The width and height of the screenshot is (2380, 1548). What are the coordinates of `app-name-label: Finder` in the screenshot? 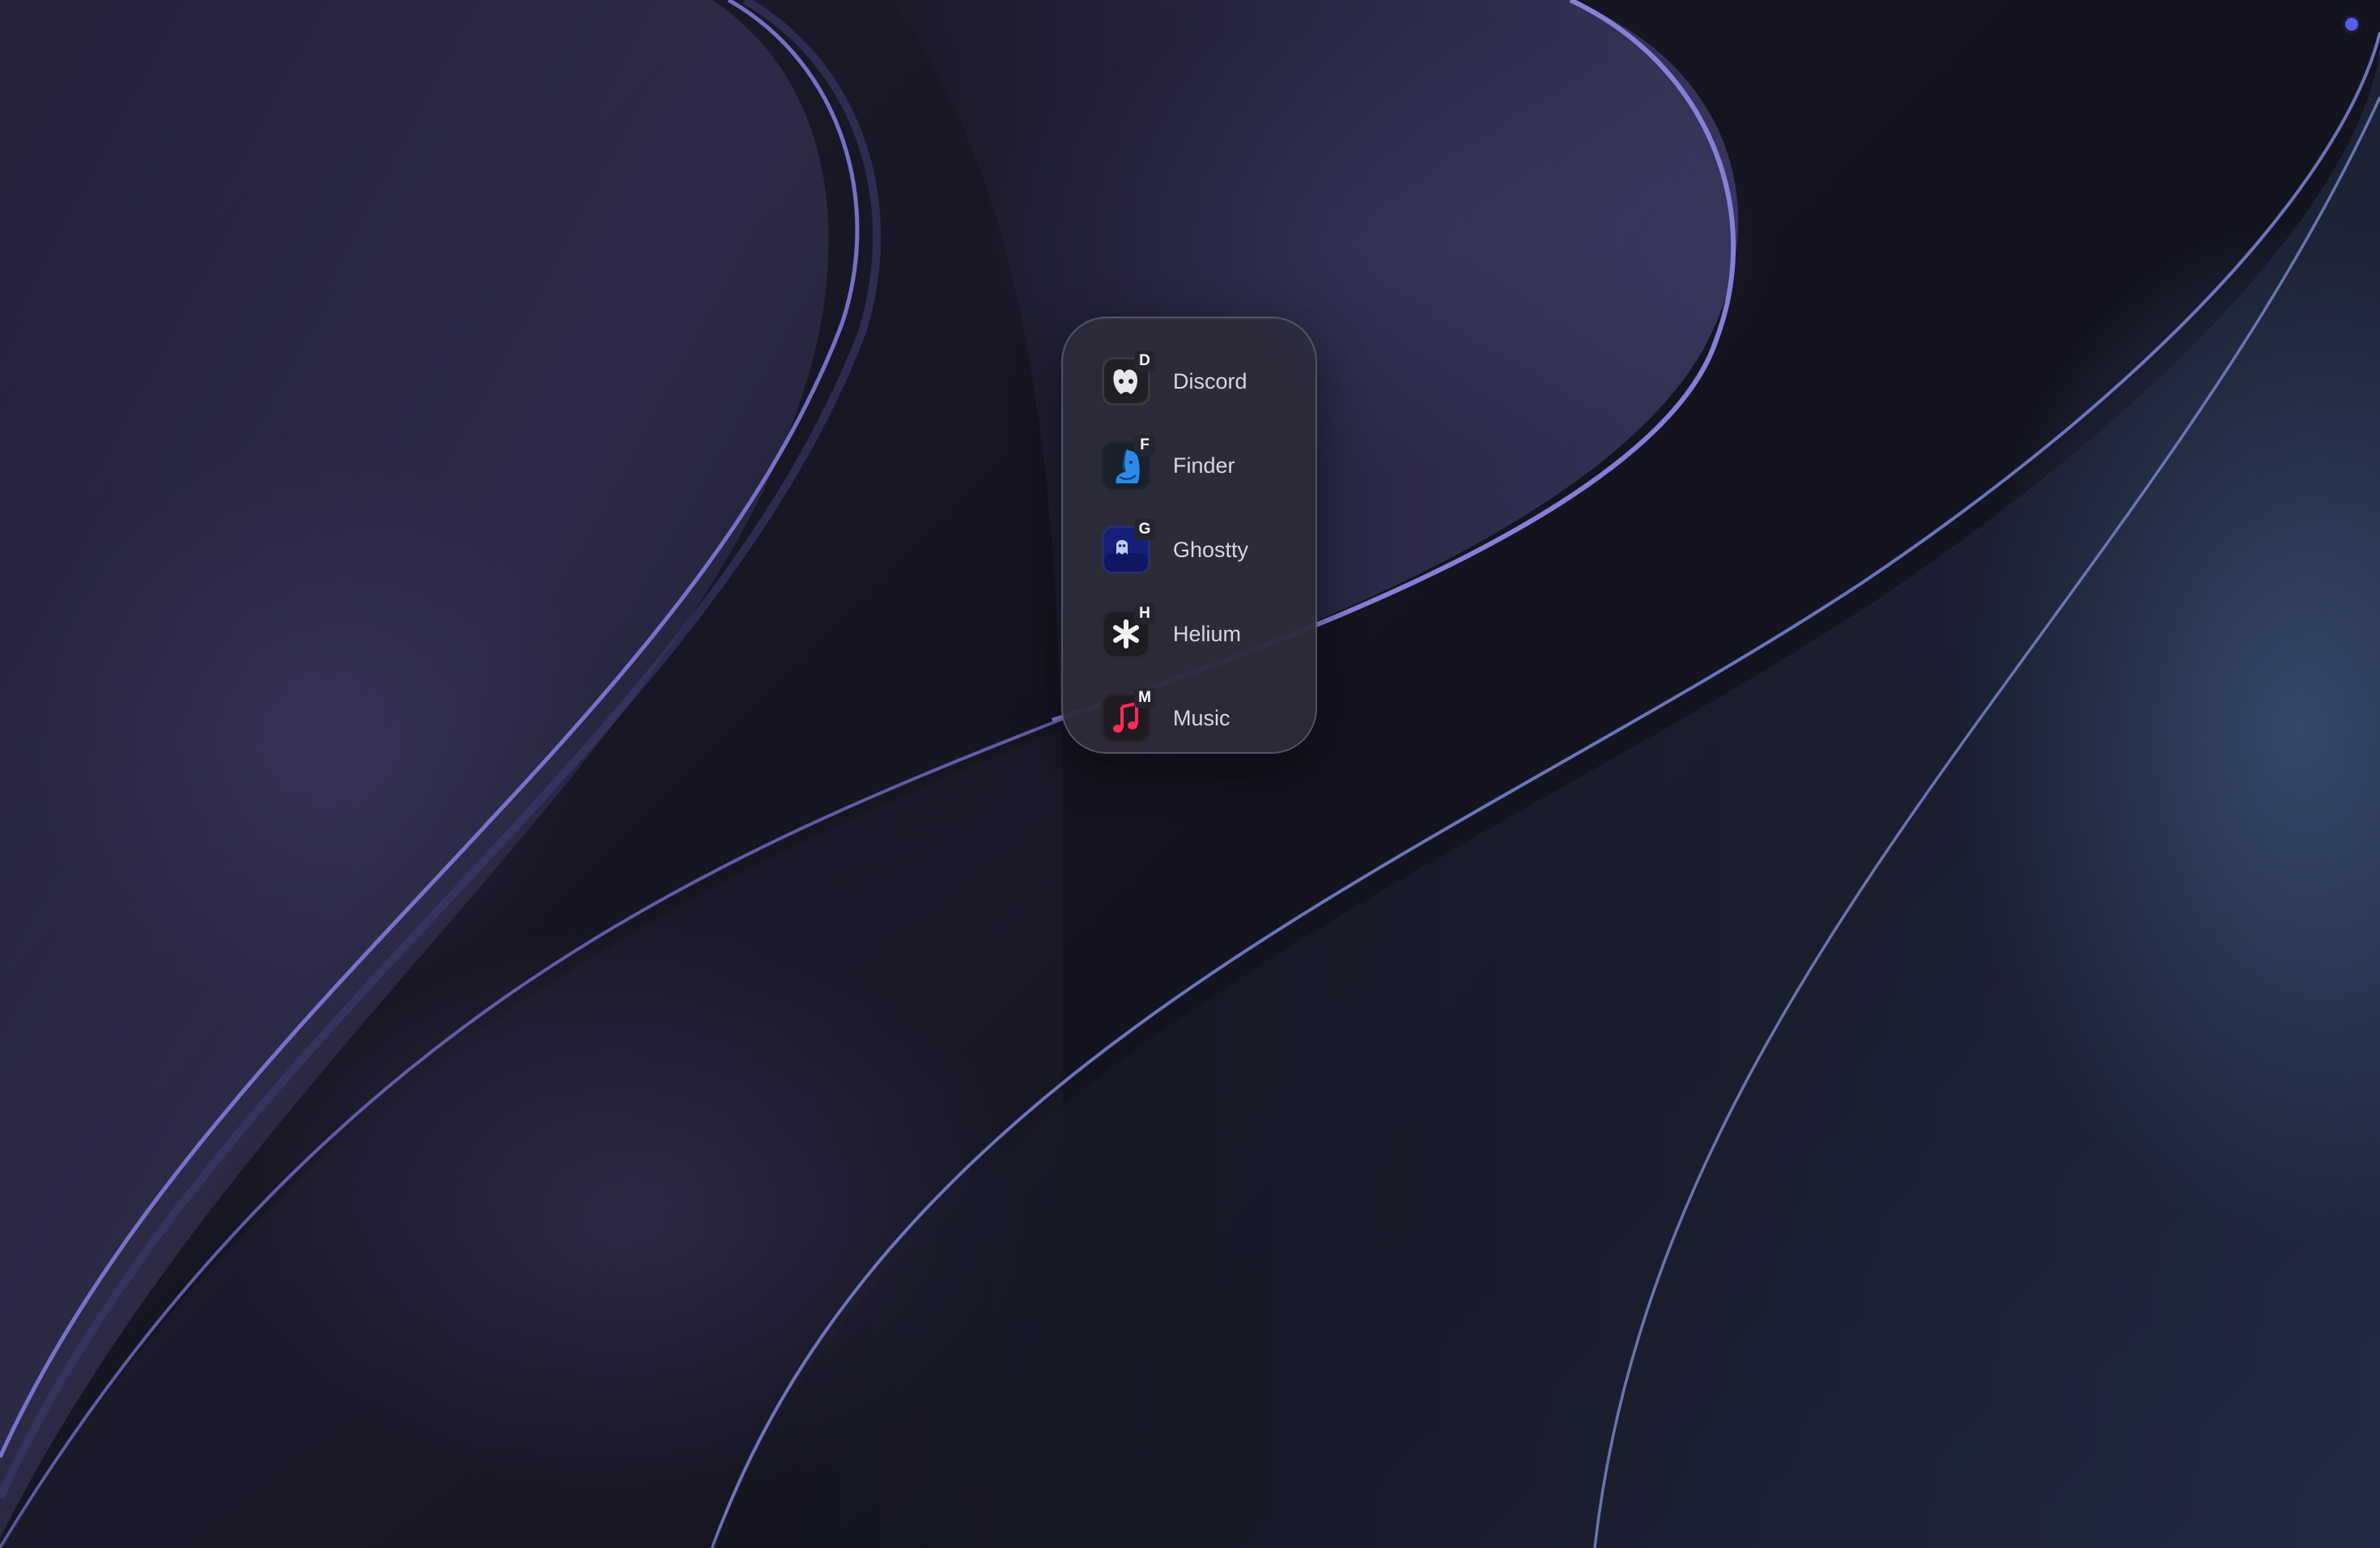 It's located at (1204, 465).